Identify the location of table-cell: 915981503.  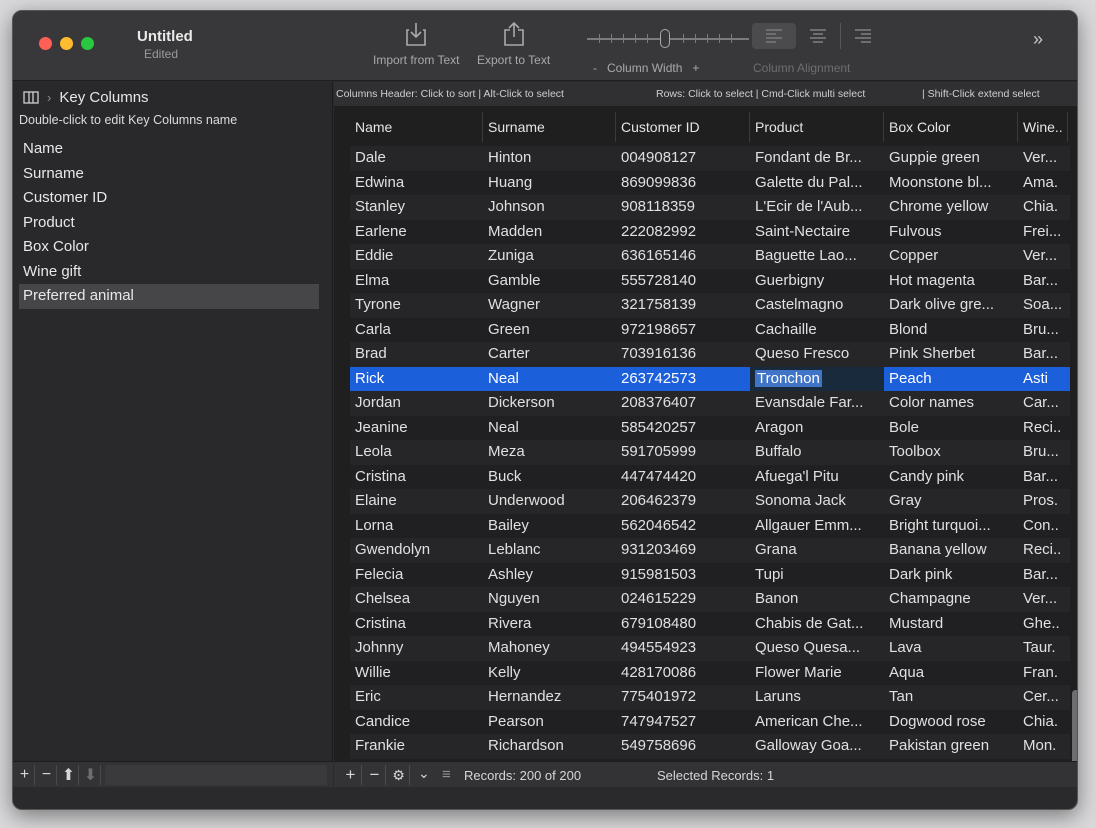
(683, 575).